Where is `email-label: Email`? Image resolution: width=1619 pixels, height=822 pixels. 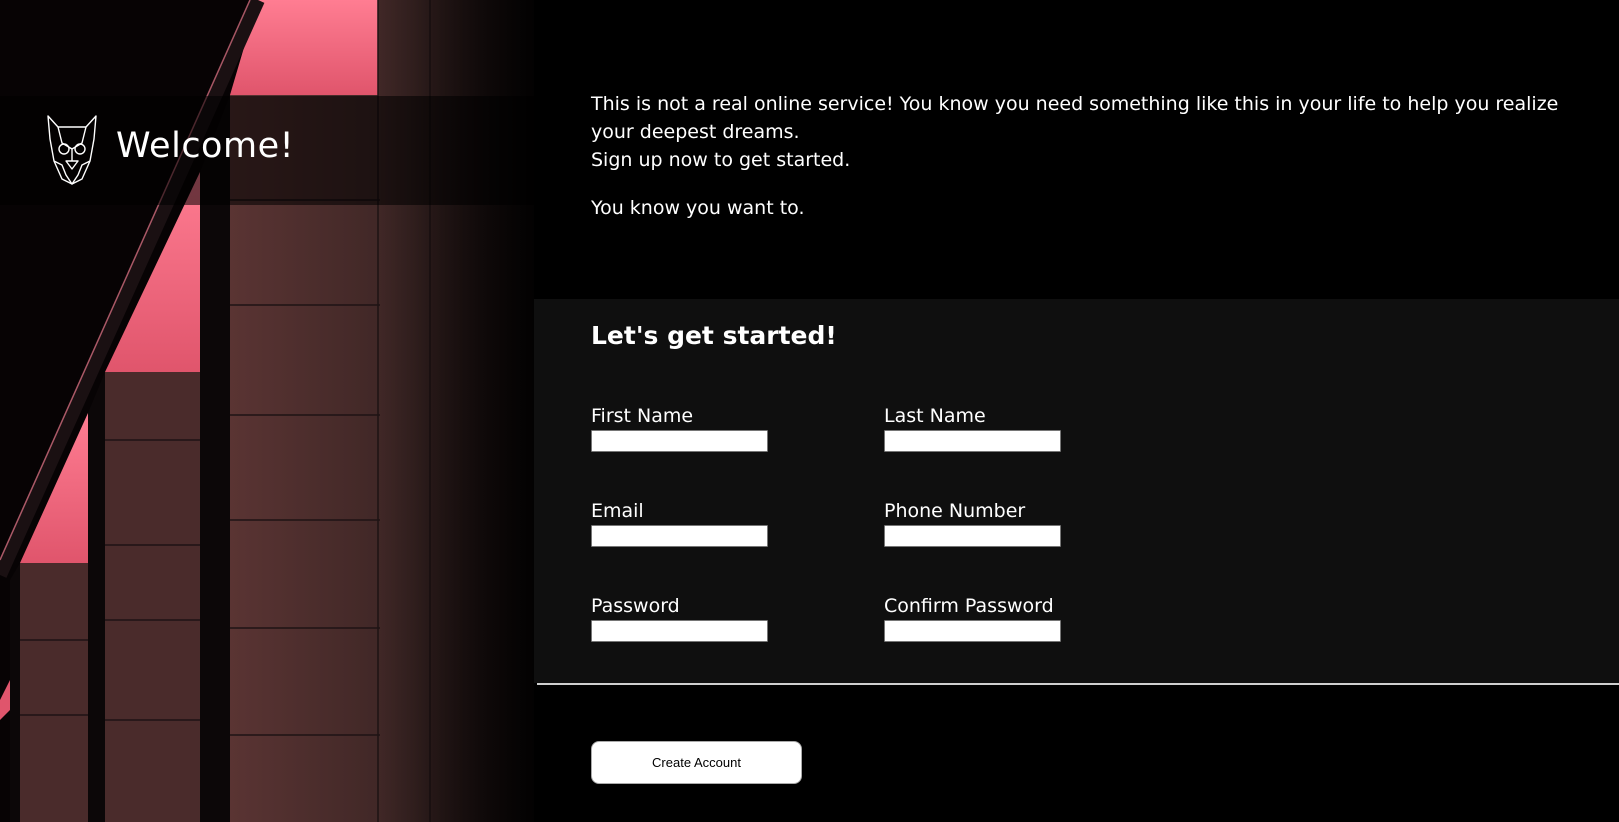 email-label: Email is located at coordinates (617, 511).